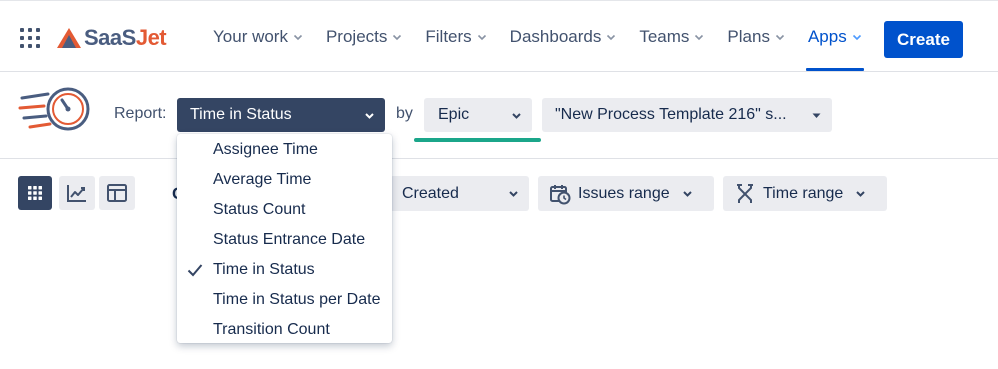 The width and height of the screenshot is (998, 369). I want to click on dropdown-option-assignee-time: Assignee Time, so click(284, 150).